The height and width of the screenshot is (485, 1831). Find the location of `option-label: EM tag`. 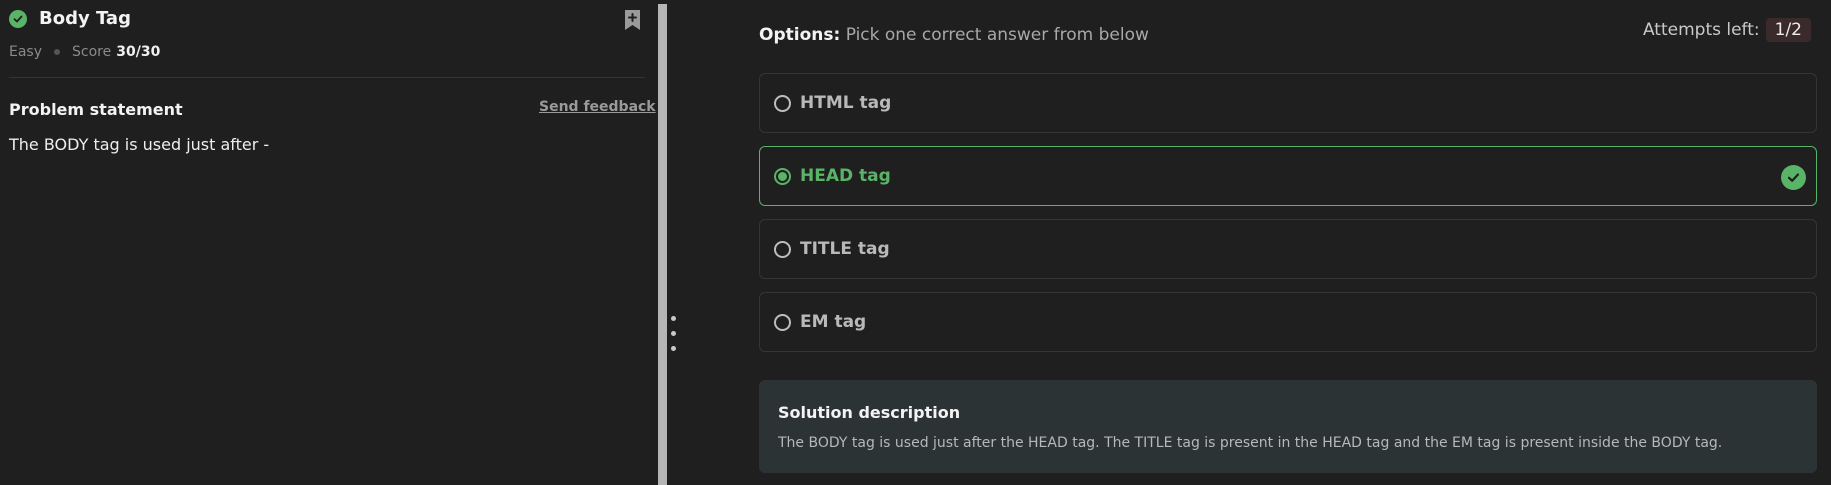

option-label: EM tag is located at coordinates (833, 322).